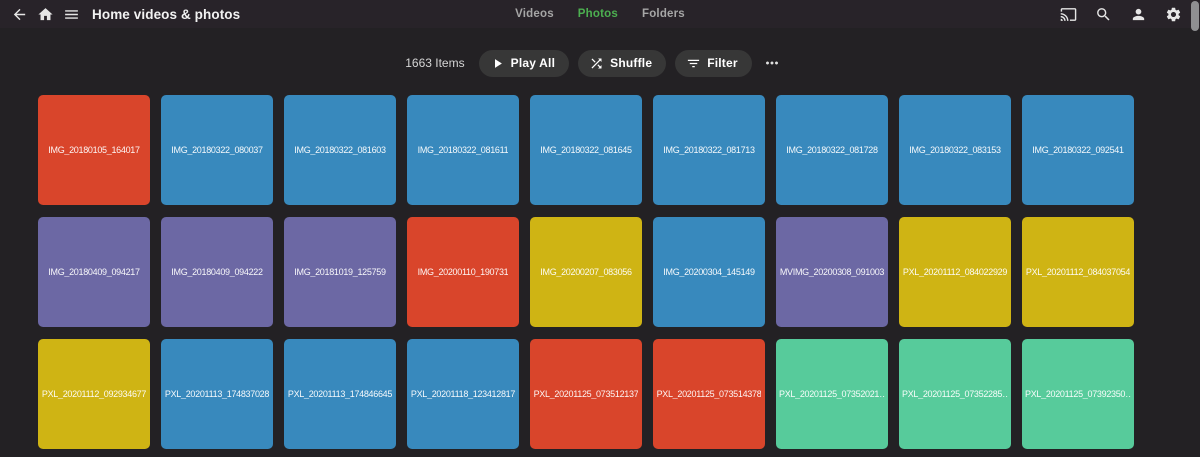 This screenshot has height=457, width=1200. I want to click on photo-tile-label: IMG_20181019_125759, so click(340, 272).